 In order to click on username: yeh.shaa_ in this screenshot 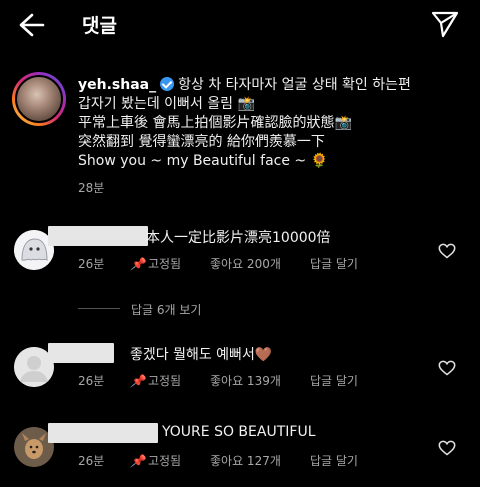, I will do `click(117, 85)`.